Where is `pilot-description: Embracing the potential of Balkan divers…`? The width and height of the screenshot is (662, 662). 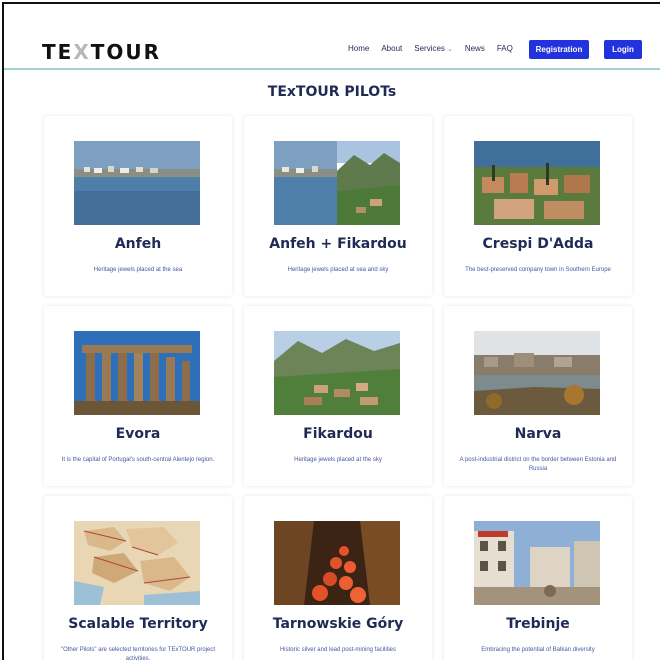 pilot-description: Embracing the potential of Balkan divers… is located at coordinates (538, 650).